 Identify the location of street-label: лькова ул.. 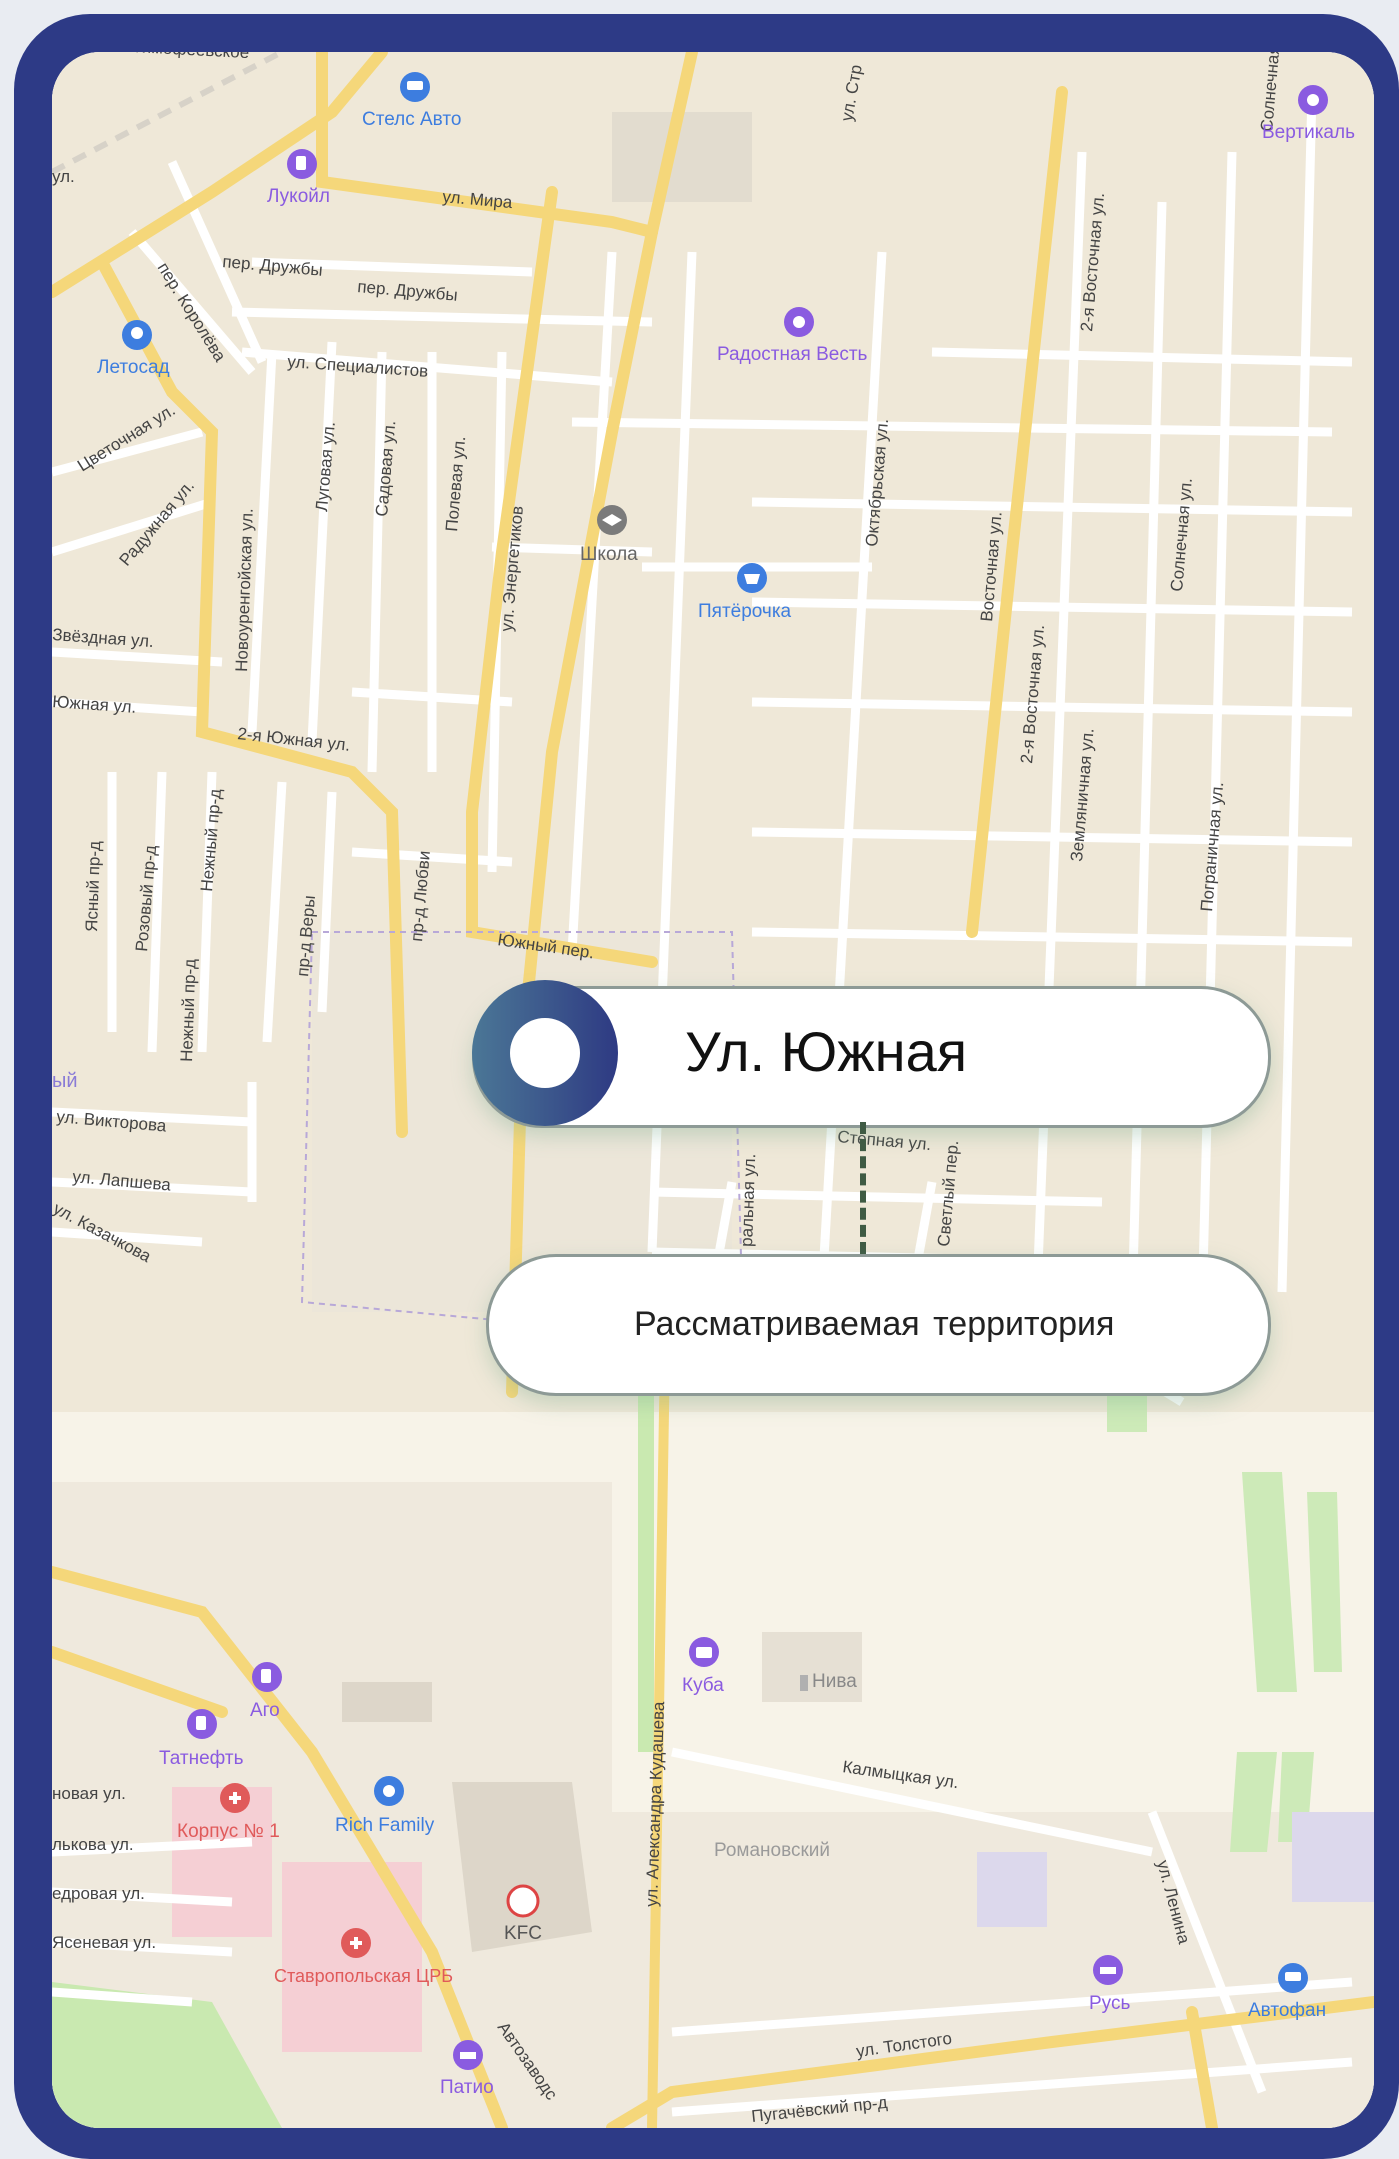
(93, 1844).